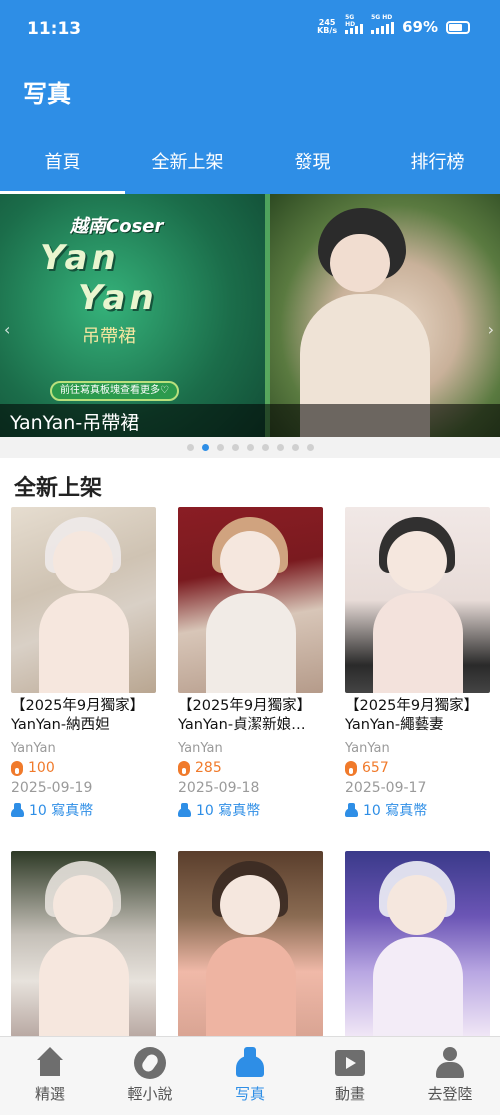  I want to click on tab-bar: 首頁 全新上架 發現 排行榜, so click(250, 167).